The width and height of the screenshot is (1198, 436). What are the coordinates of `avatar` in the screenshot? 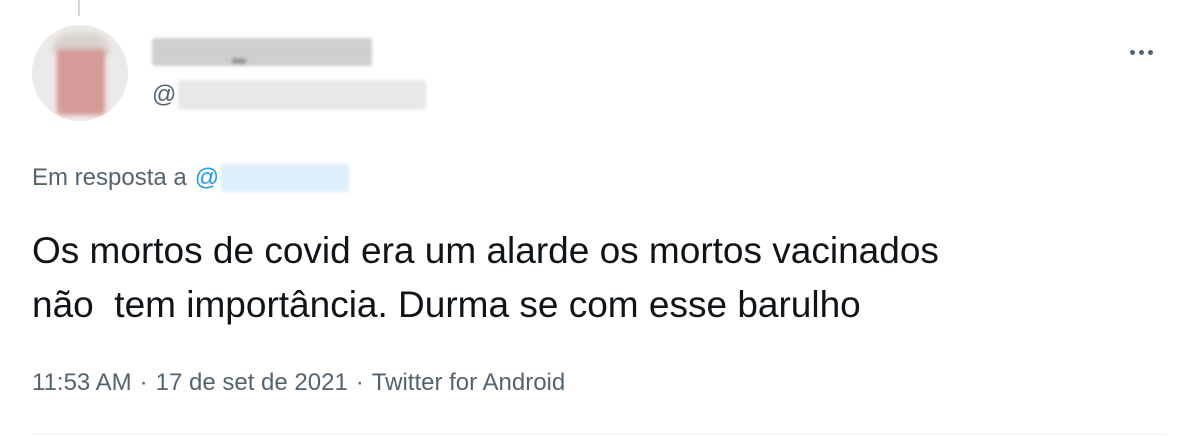 It's located at (80, 73).